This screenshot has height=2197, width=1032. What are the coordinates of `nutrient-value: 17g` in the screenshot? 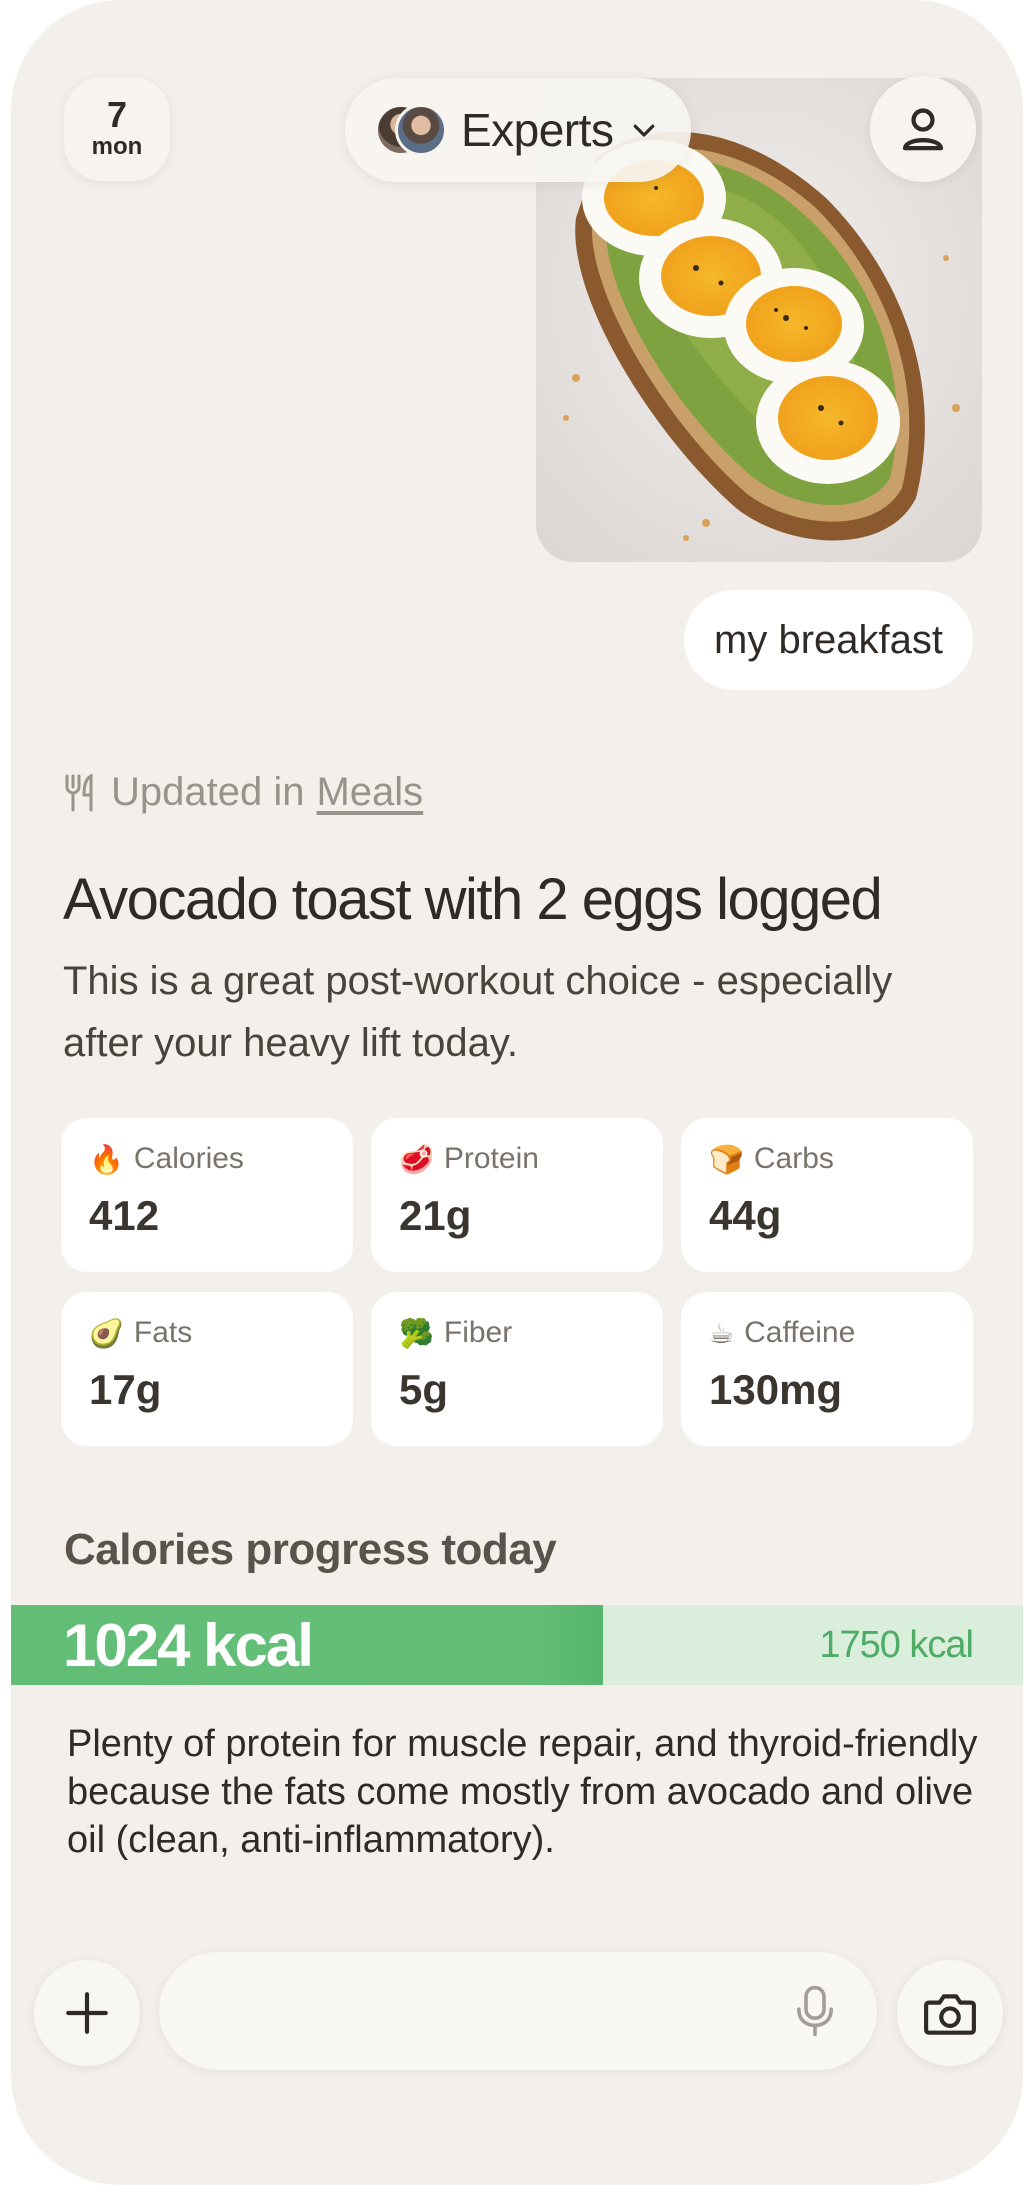 It's located at (125, 1389).